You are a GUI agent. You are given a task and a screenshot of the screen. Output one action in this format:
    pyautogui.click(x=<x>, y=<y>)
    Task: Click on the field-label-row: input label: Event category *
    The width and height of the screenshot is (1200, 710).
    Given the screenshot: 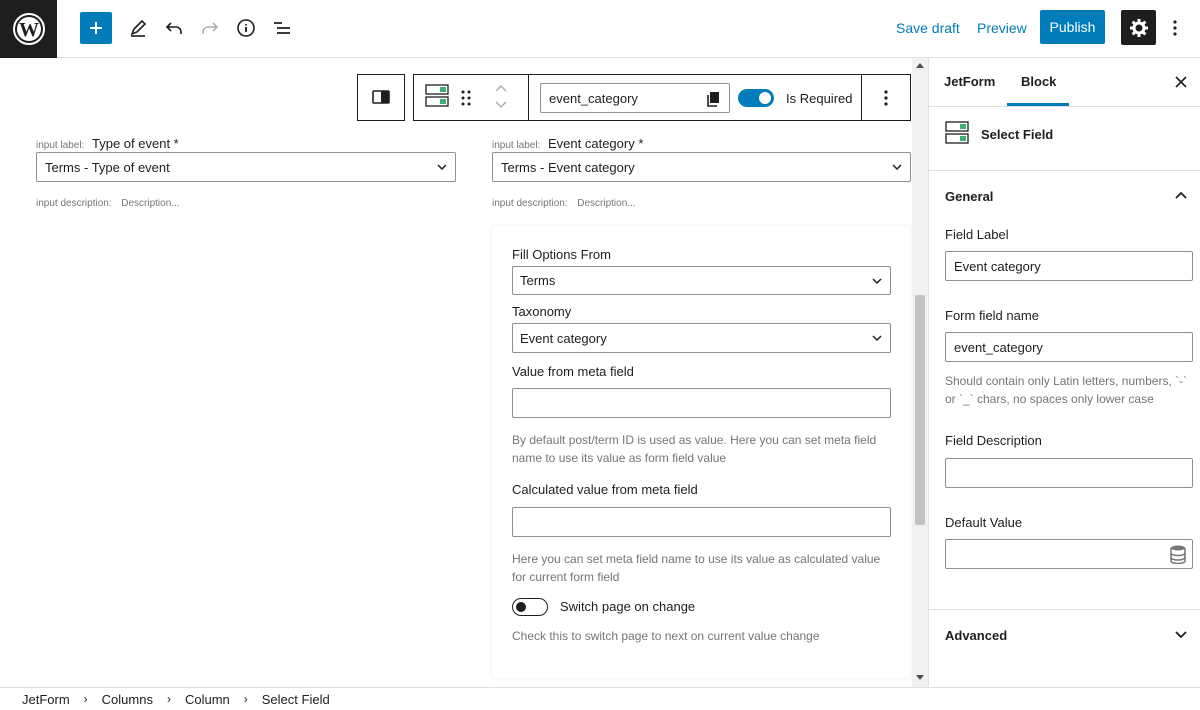 What is the action you would take?
    pyautogui.click(x=567, y=143)
    